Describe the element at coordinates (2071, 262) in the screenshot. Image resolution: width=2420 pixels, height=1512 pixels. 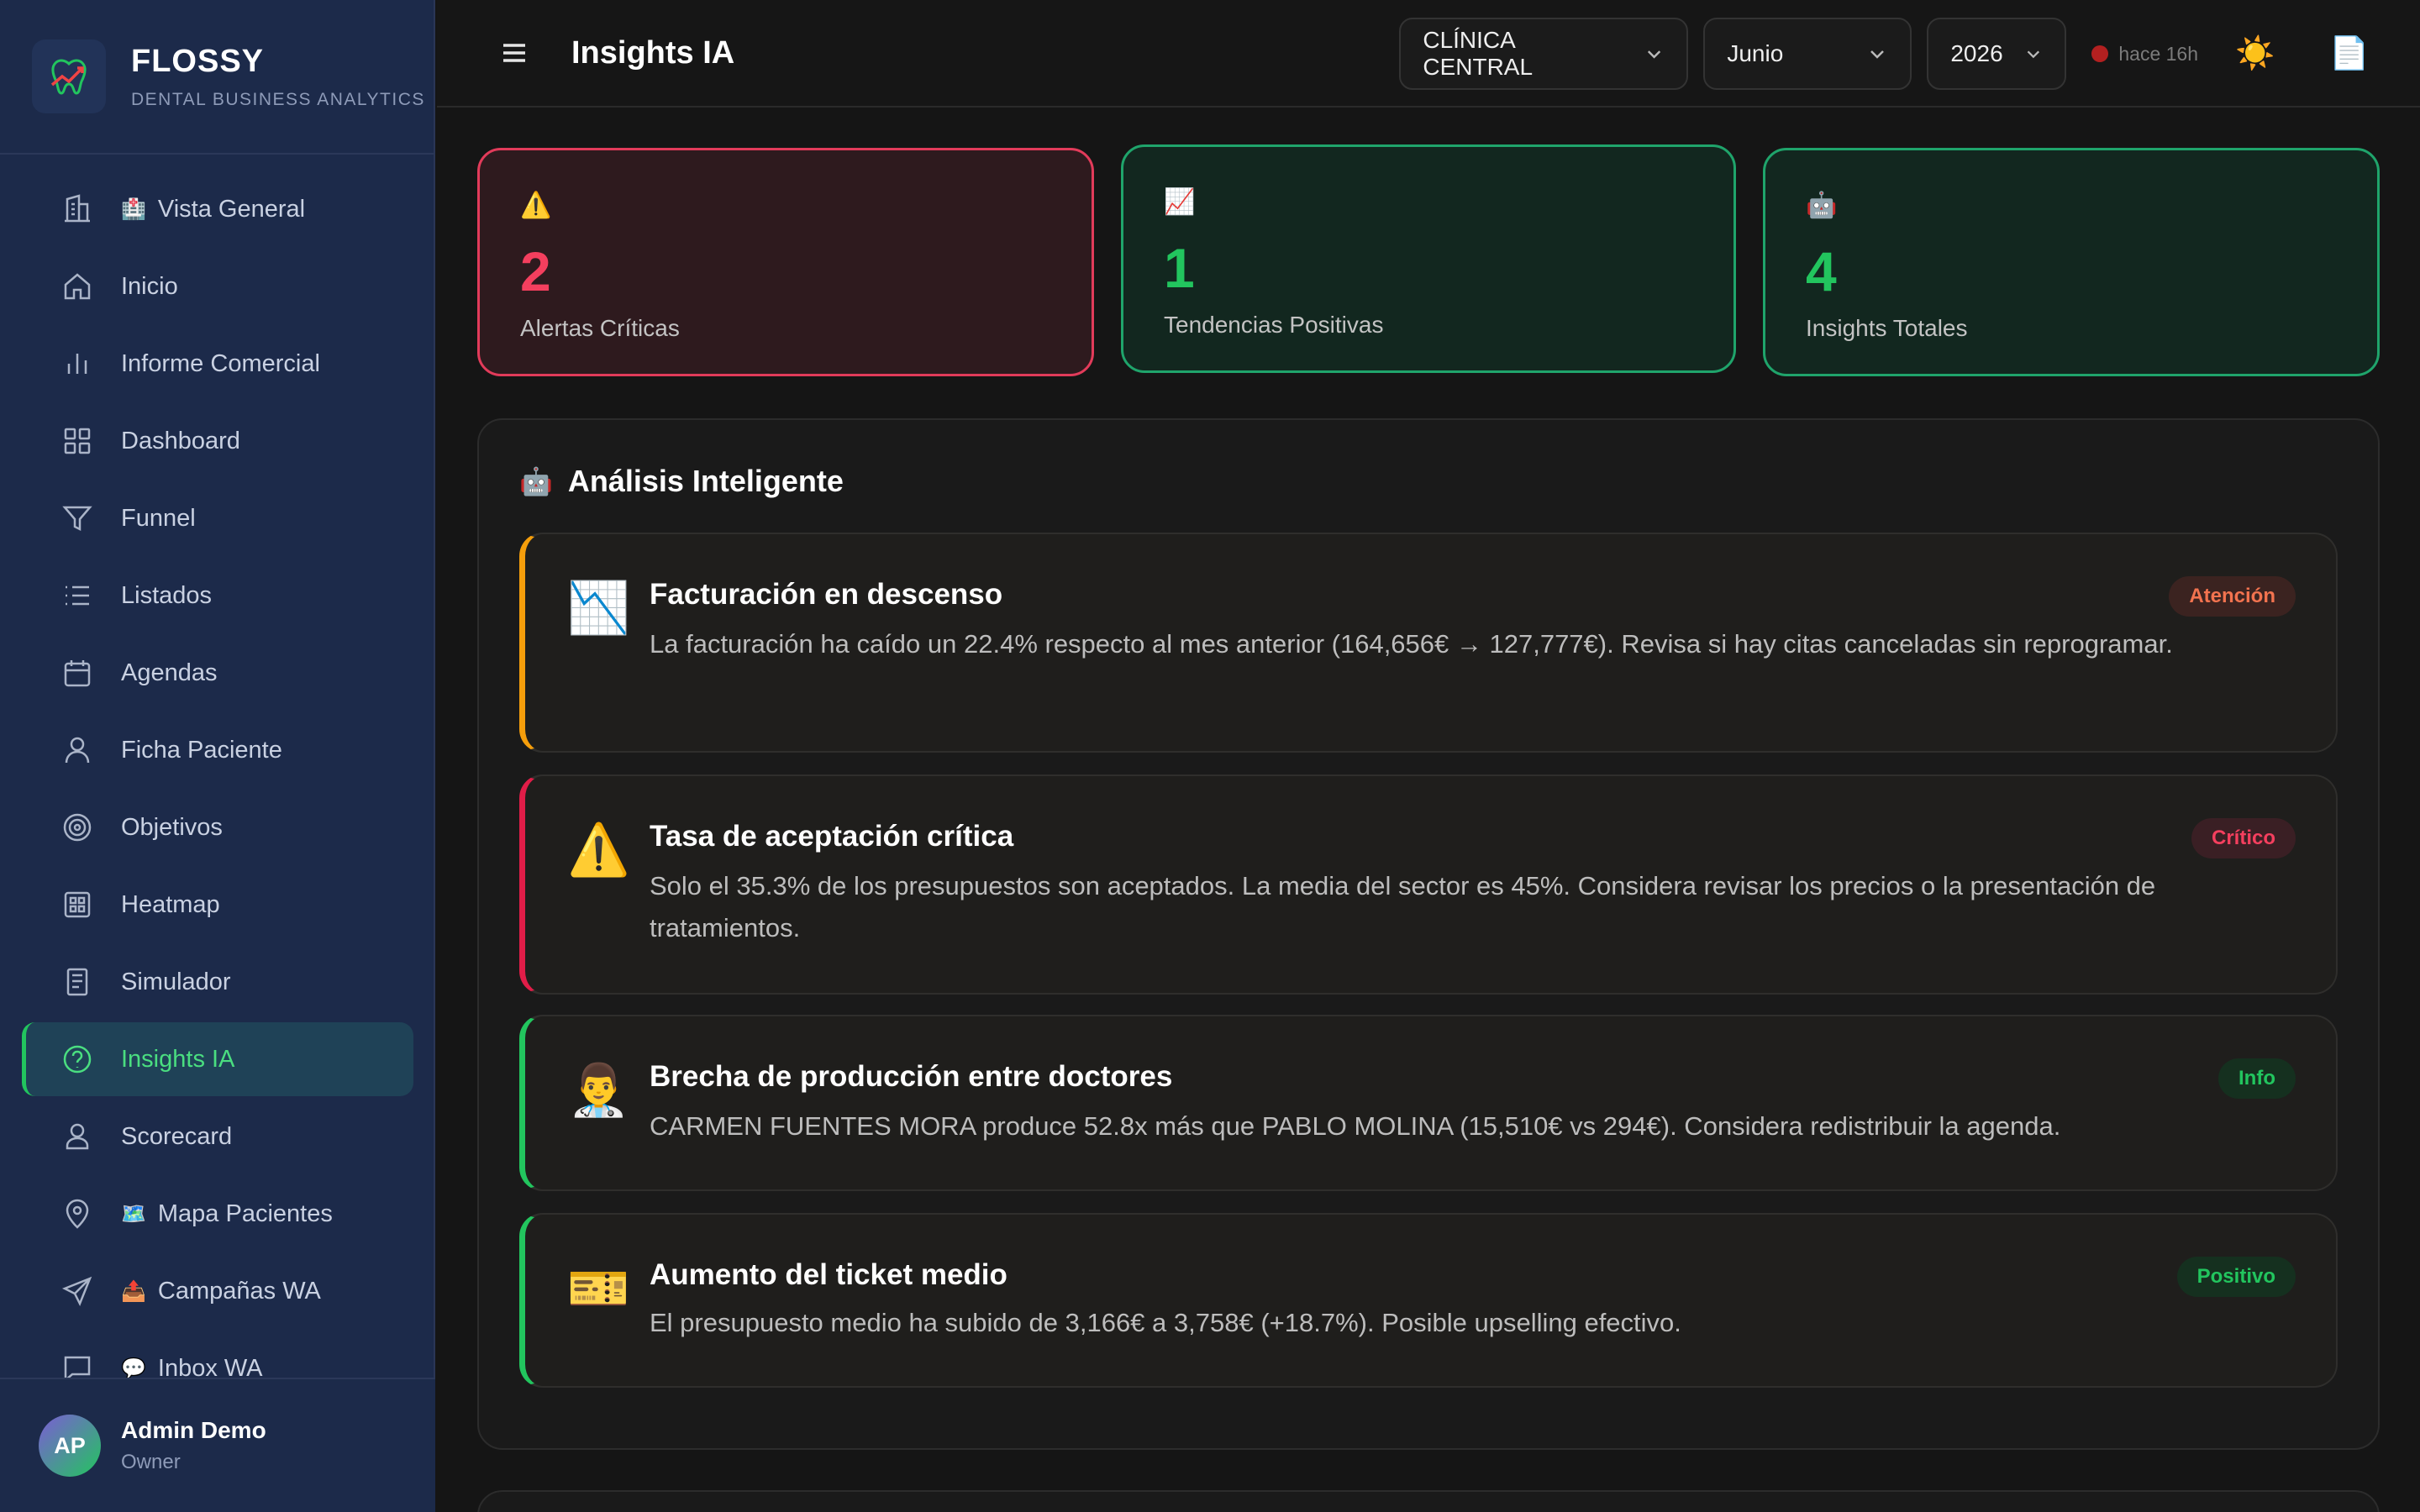
I see `stat-card-total-insights: 🤖 4 Insights Totales` at that location.